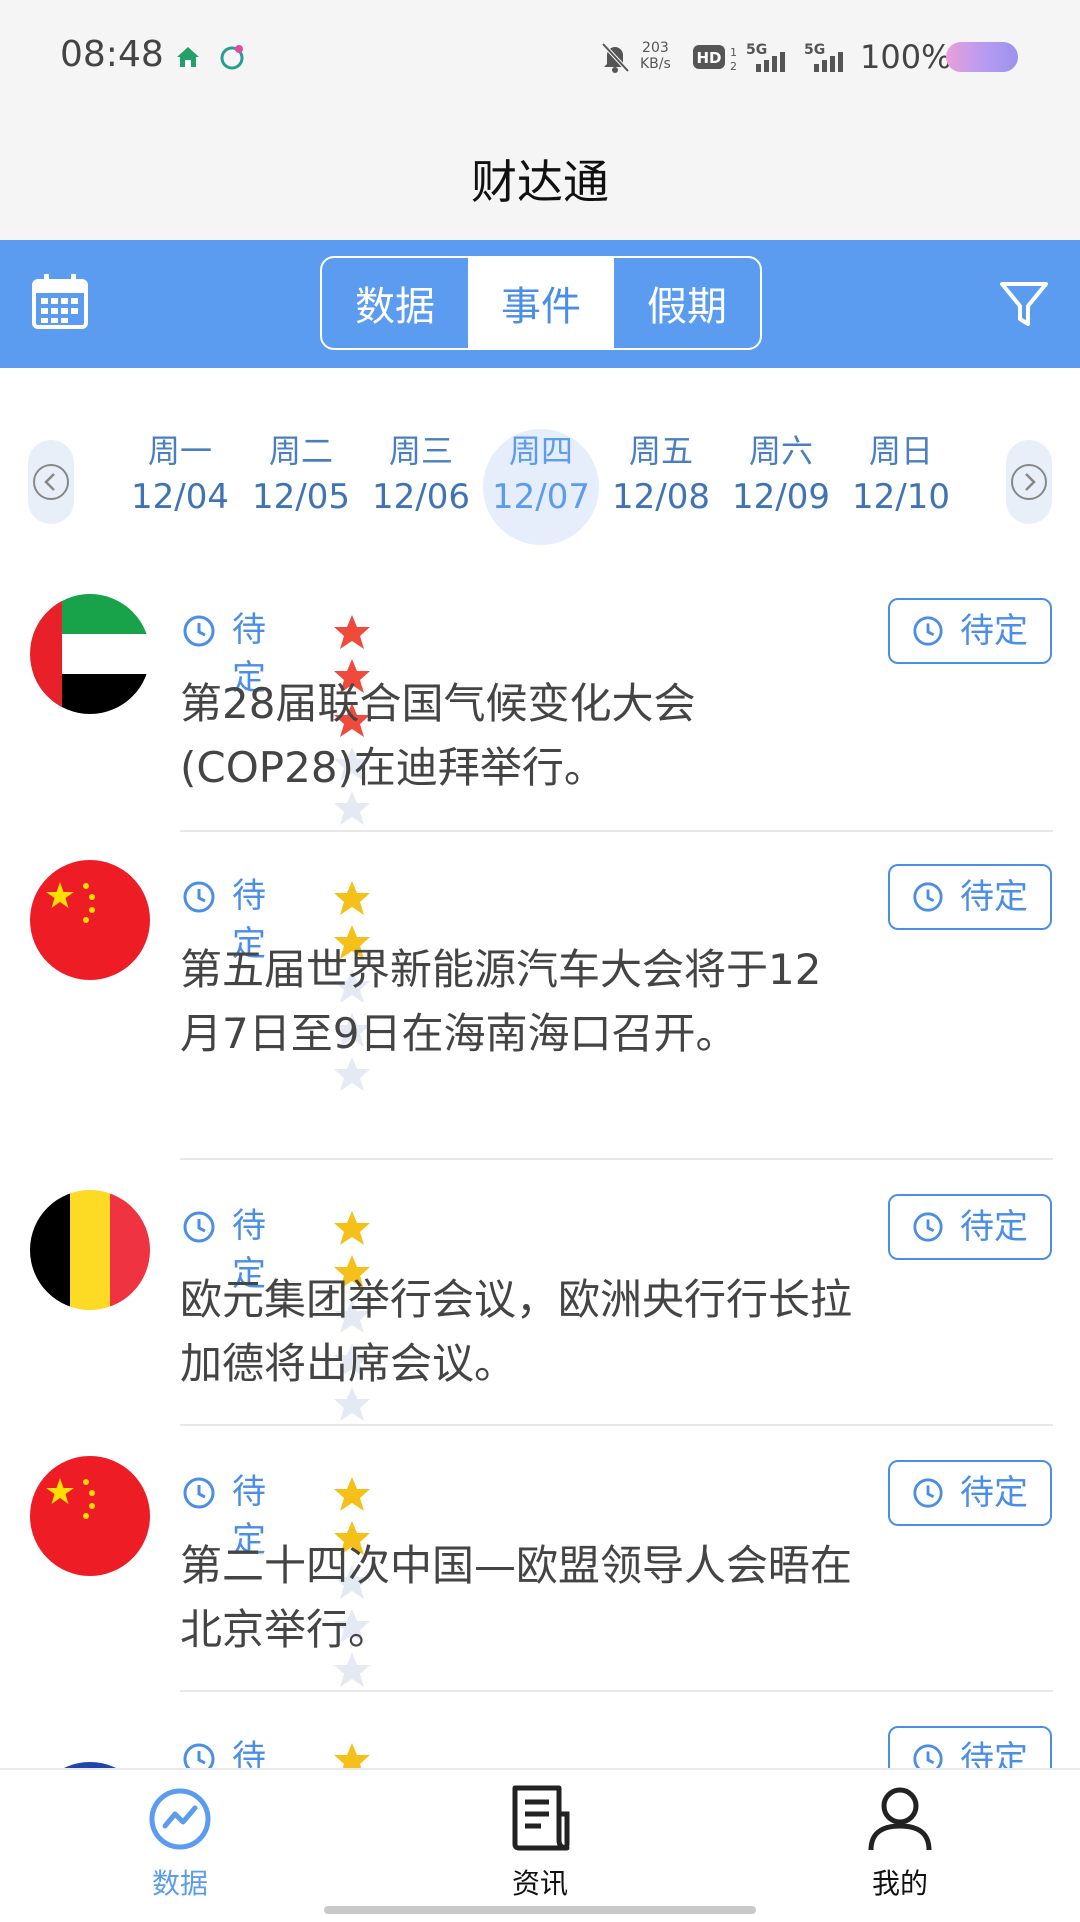 The height and width of the screenshot is (1922, 1080). Describe the element at coordinates (516, 1331) in the screenshot. I see `event-title: 欧元集团举行会议，欧洲央行行长拉加德将出席会议。` at that location.